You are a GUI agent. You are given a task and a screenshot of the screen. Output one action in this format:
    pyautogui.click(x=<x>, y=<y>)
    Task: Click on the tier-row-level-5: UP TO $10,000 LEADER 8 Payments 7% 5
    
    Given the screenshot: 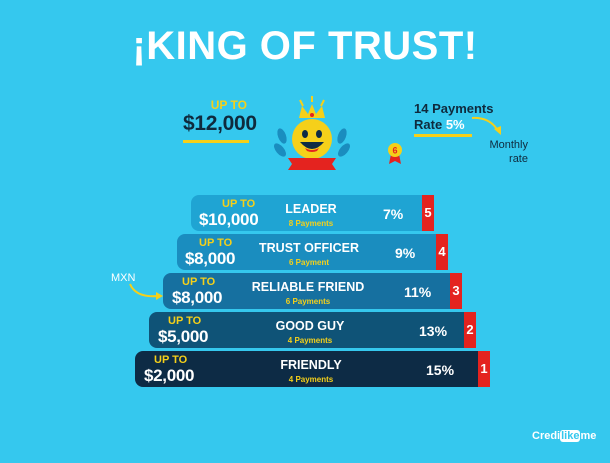 What is the action you would take?
    pyautogui.click(x=312, y=213)
    